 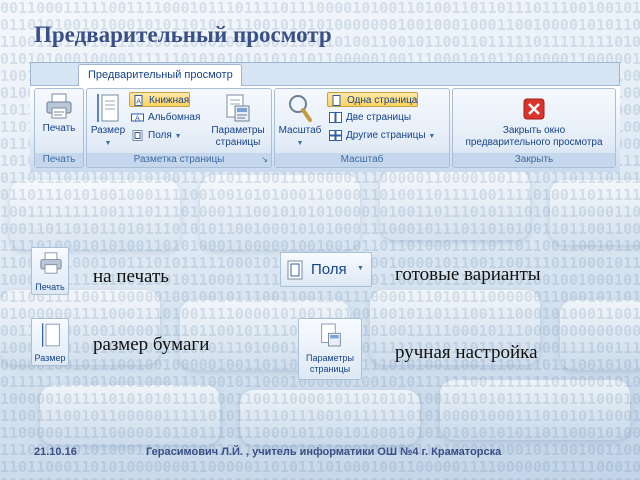 I want to click on zoom-button: Масштаб ▼, so click(x=300, y=121).